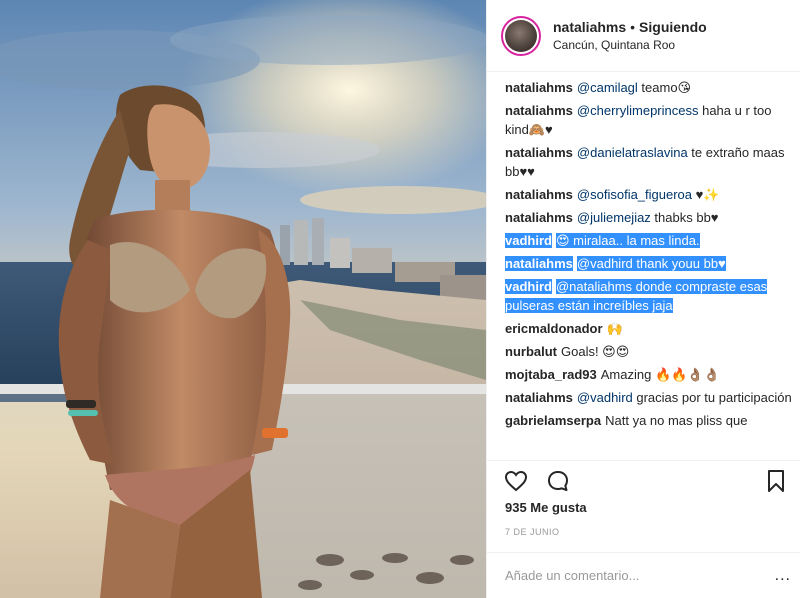  I want to click on comment-input, so click(640, 575).